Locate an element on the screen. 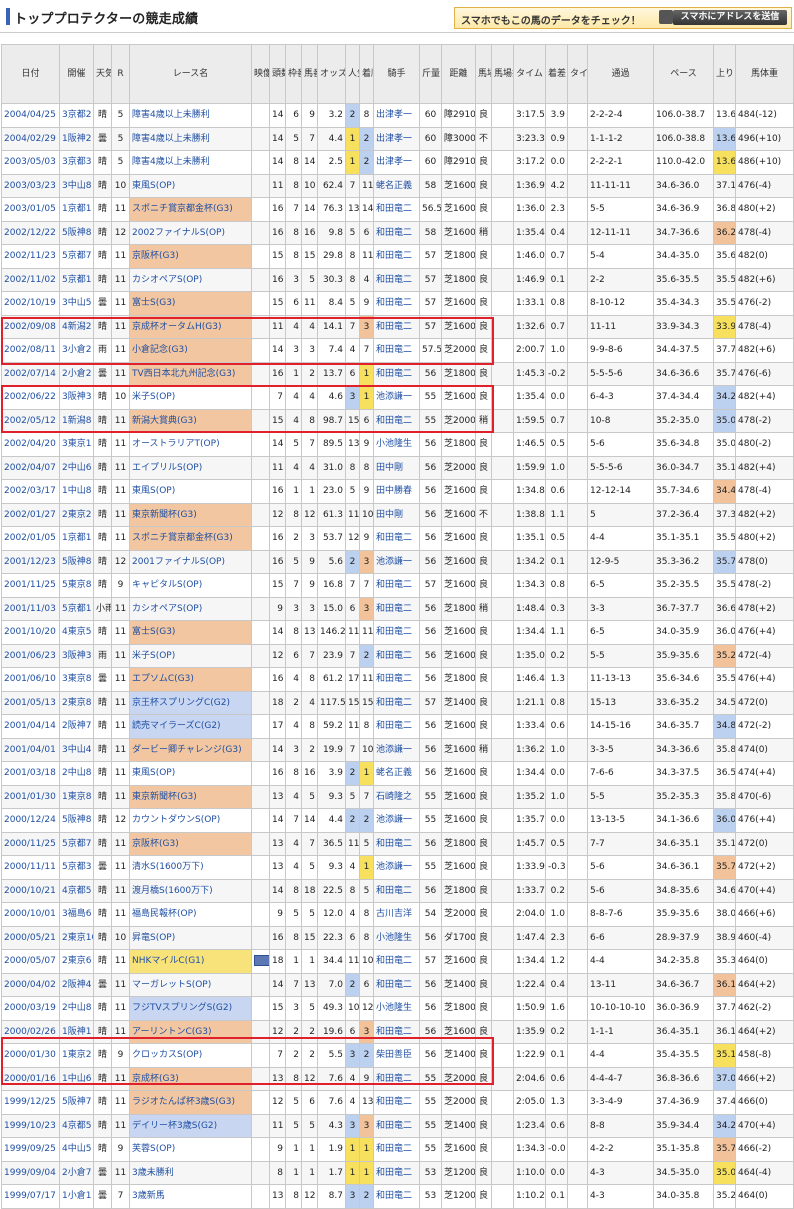  cell-date: 2002/04/20 is located at coordinates (30, 444).